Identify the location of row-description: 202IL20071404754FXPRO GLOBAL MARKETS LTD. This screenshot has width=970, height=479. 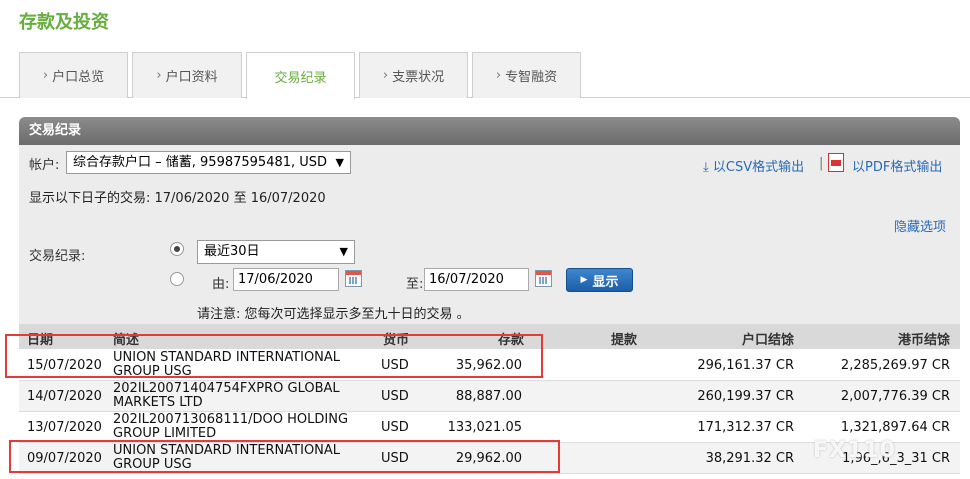
(226, 396).